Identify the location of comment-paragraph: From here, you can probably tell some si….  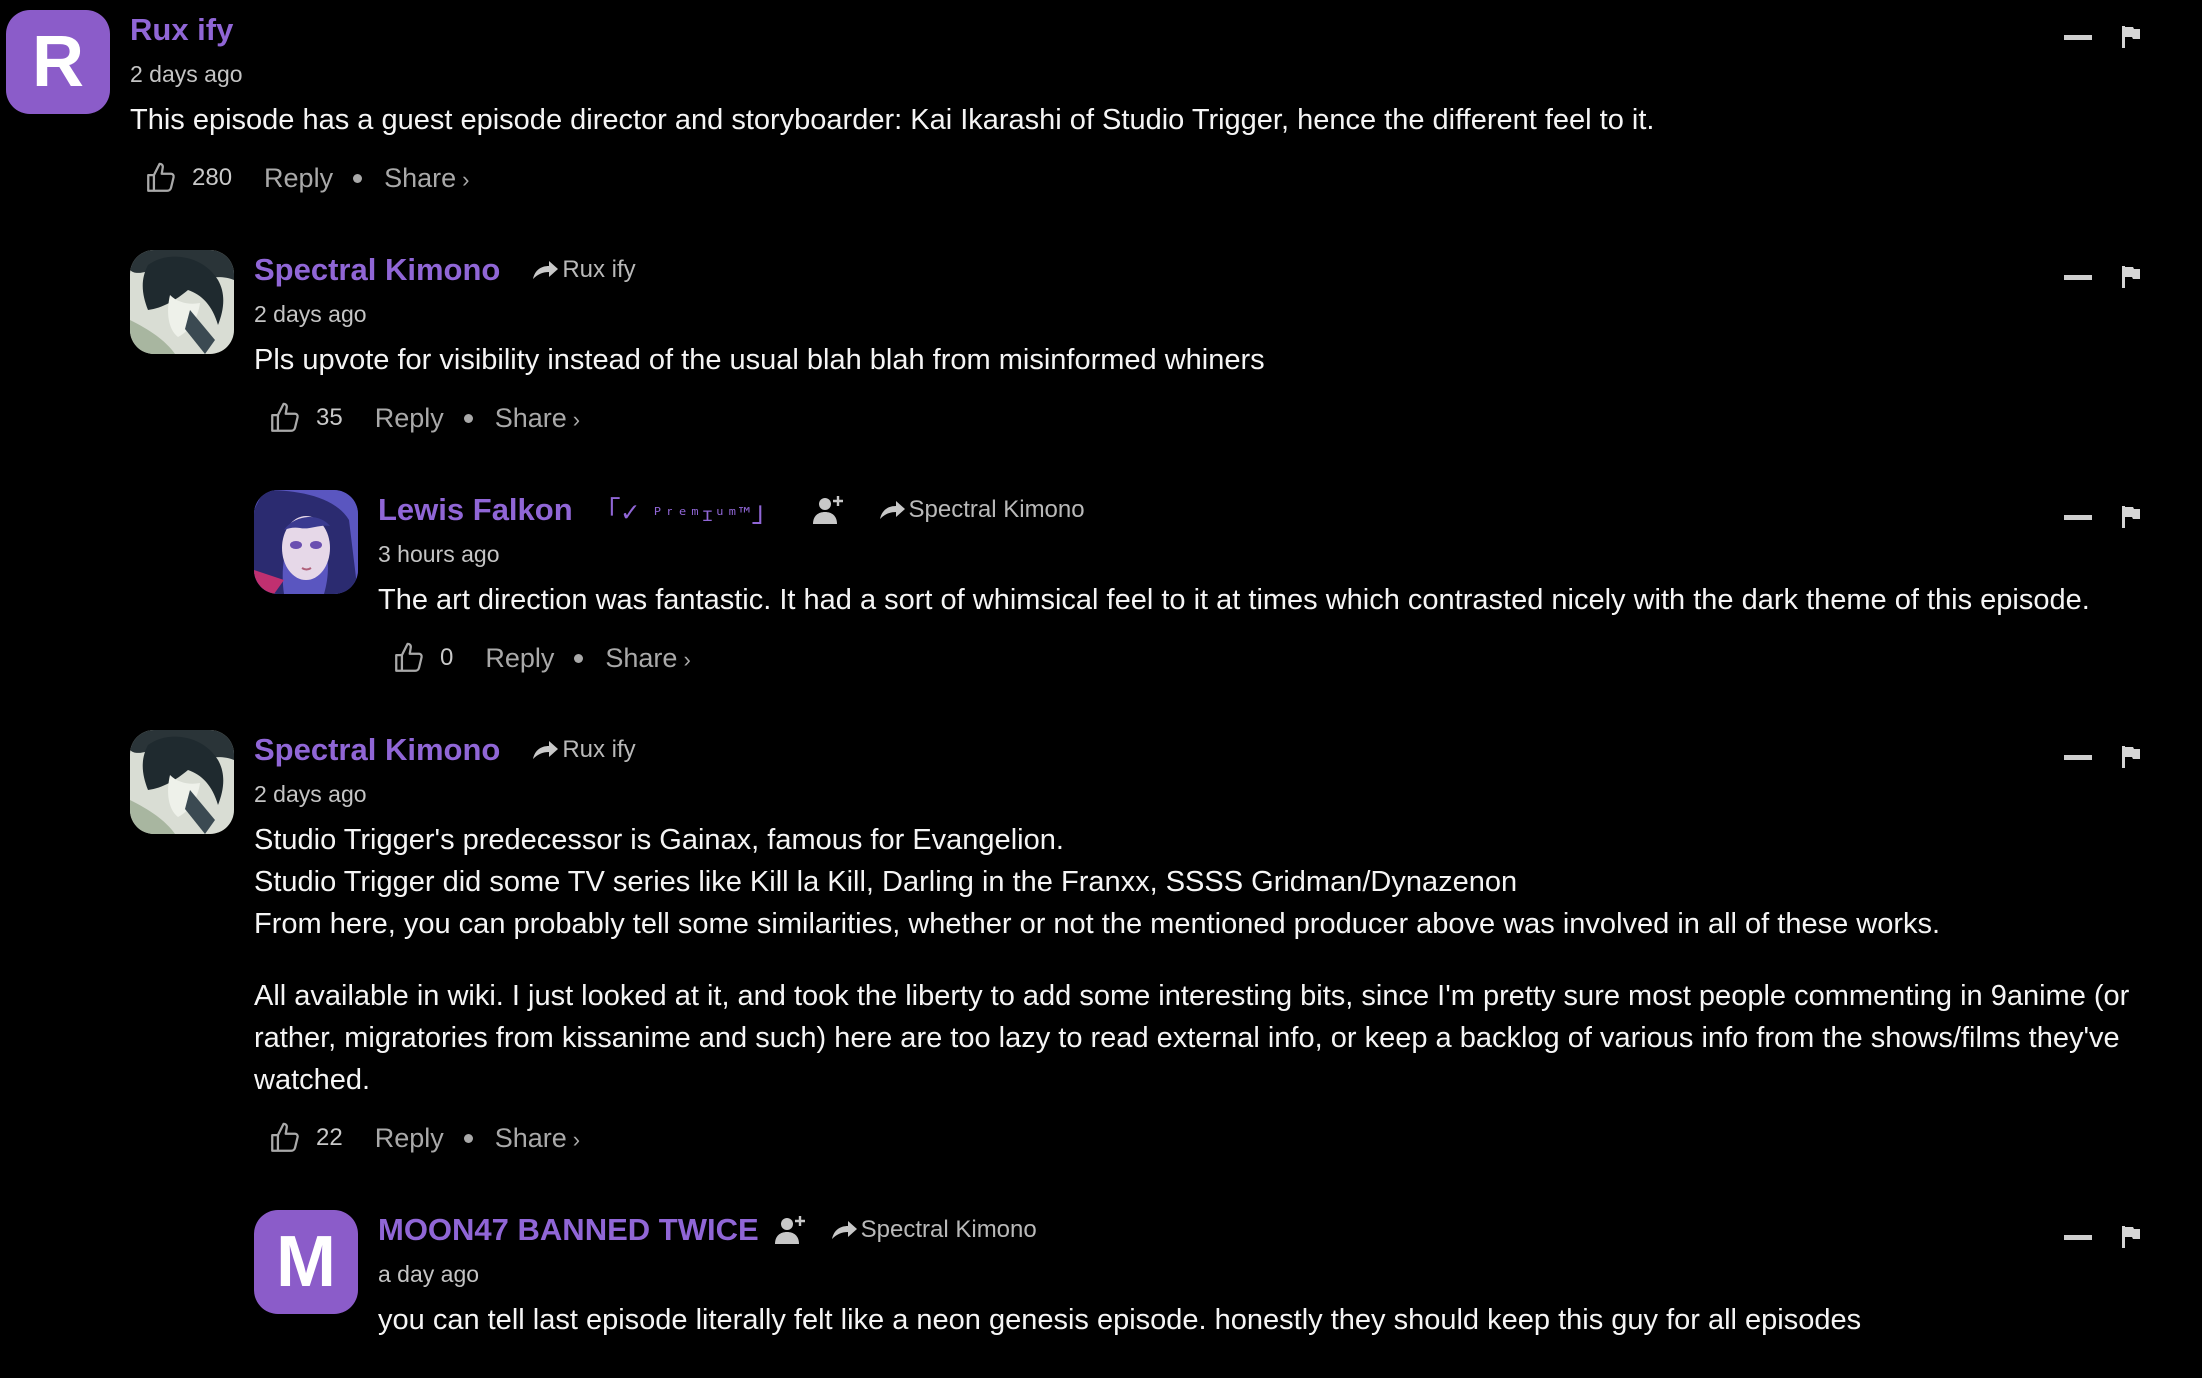
(1097, 924).